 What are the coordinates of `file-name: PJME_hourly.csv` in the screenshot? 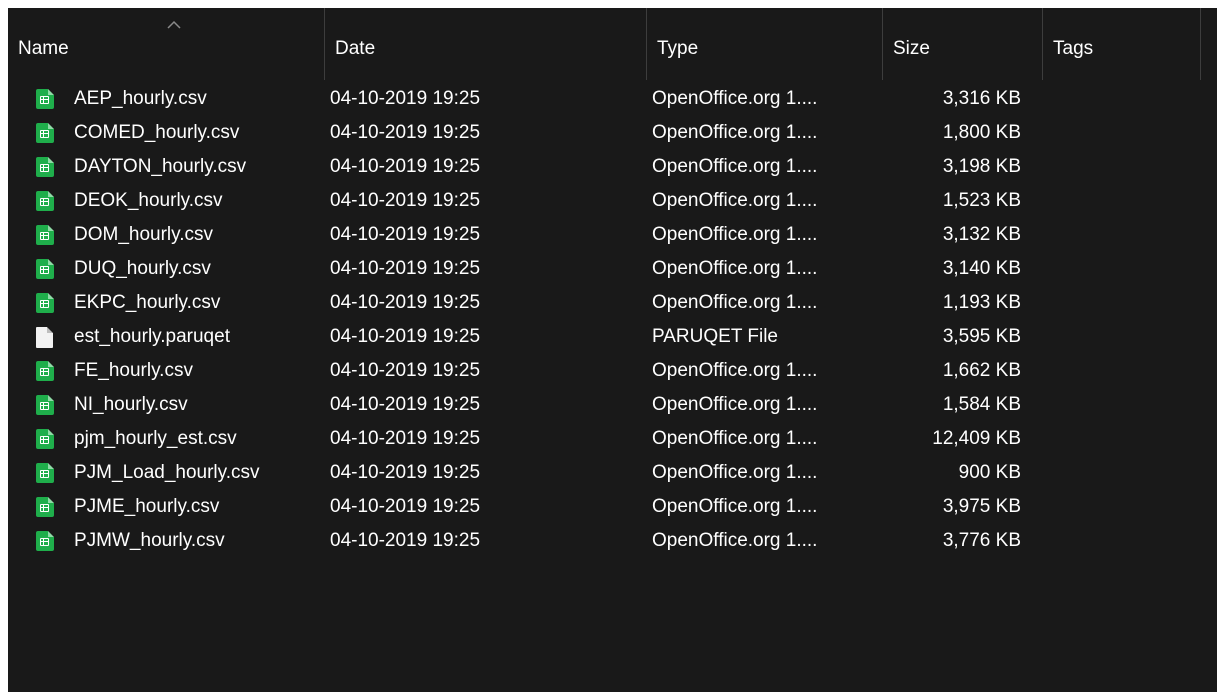 It's located at (147, 506).